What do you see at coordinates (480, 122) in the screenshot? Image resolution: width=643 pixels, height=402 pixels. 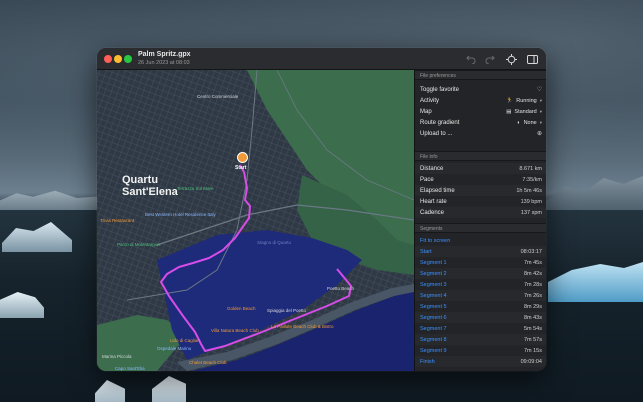 I see `route-gradient-row: Route gradient ◐ None ▾` at bounding box center [480, 122].